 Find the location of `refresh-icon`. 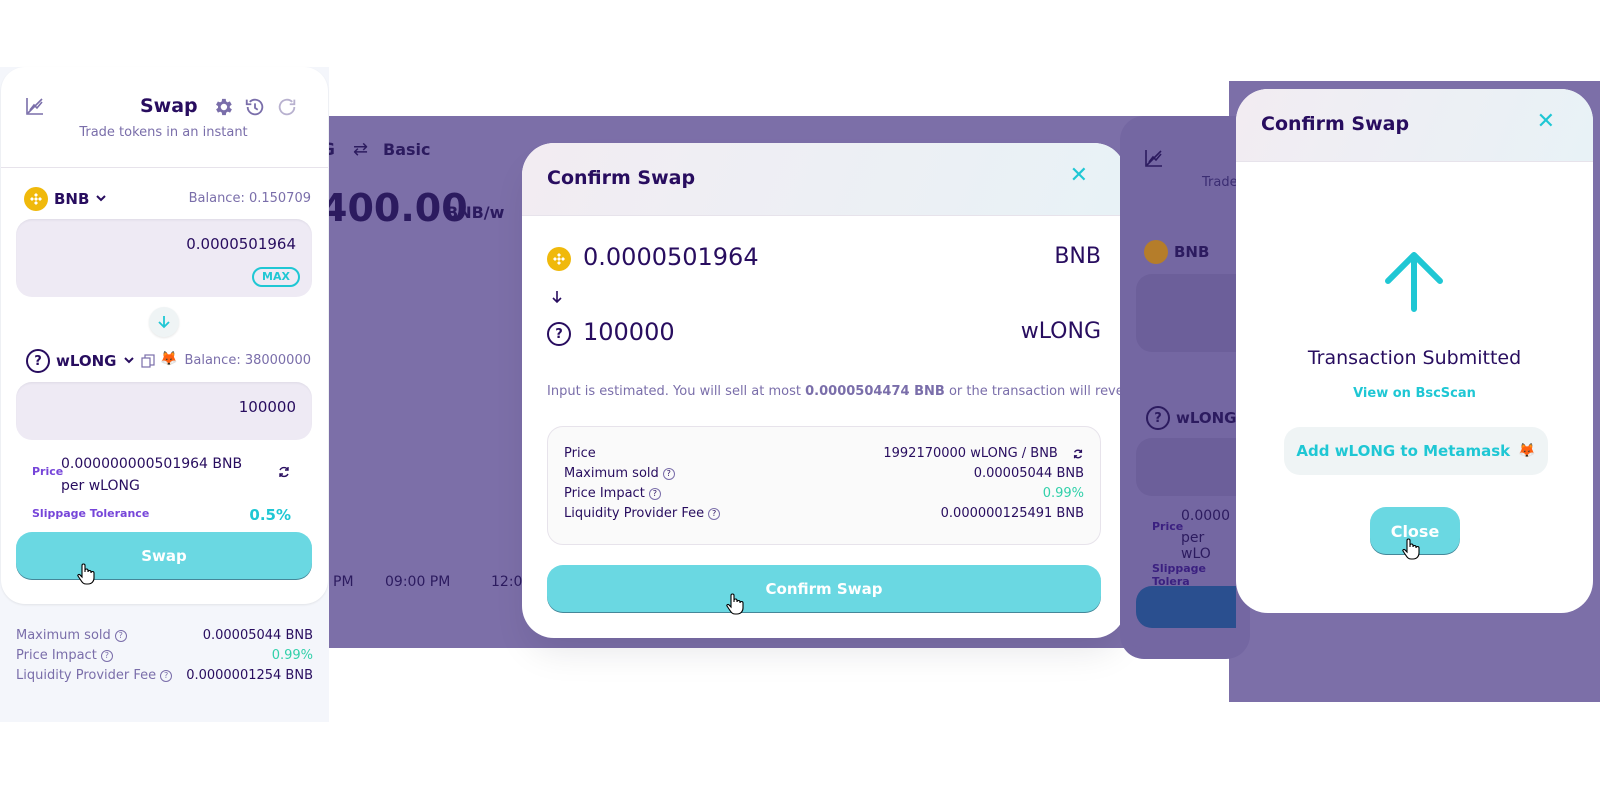

refresh-icon is located at coordinates (287, 107).